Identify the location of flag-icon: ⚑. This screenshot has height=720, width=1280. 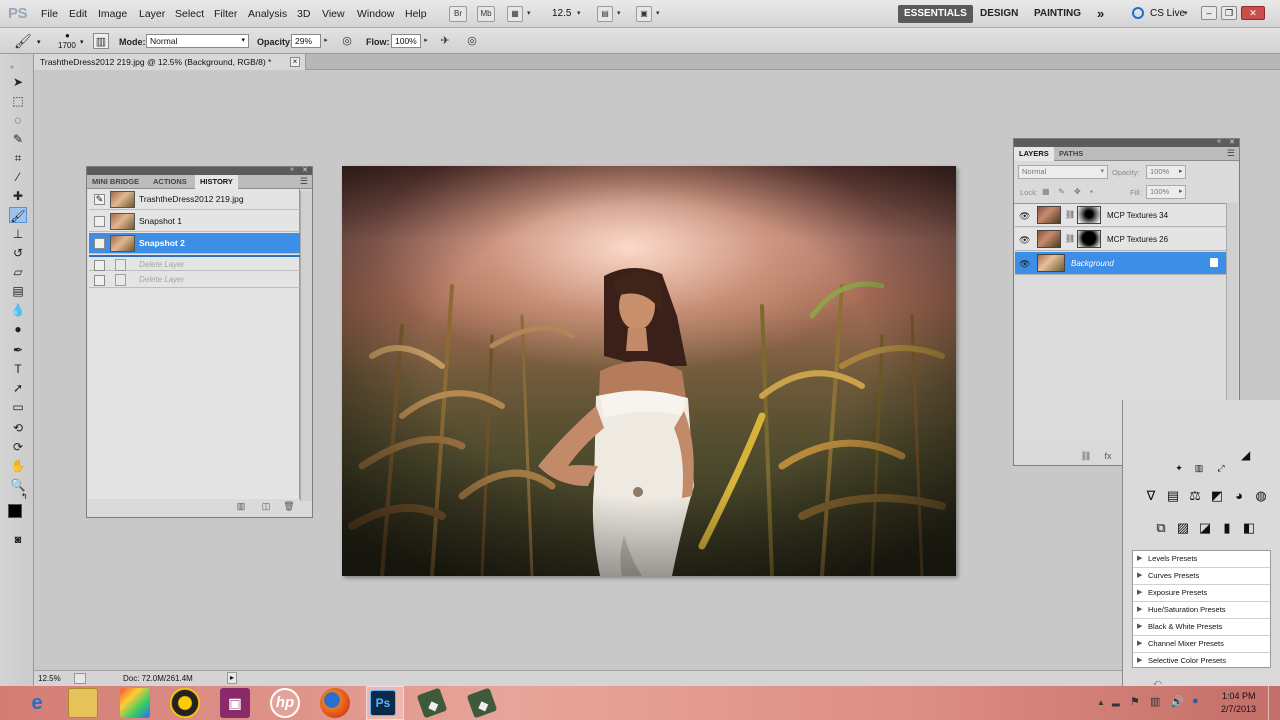
(1135, 701).